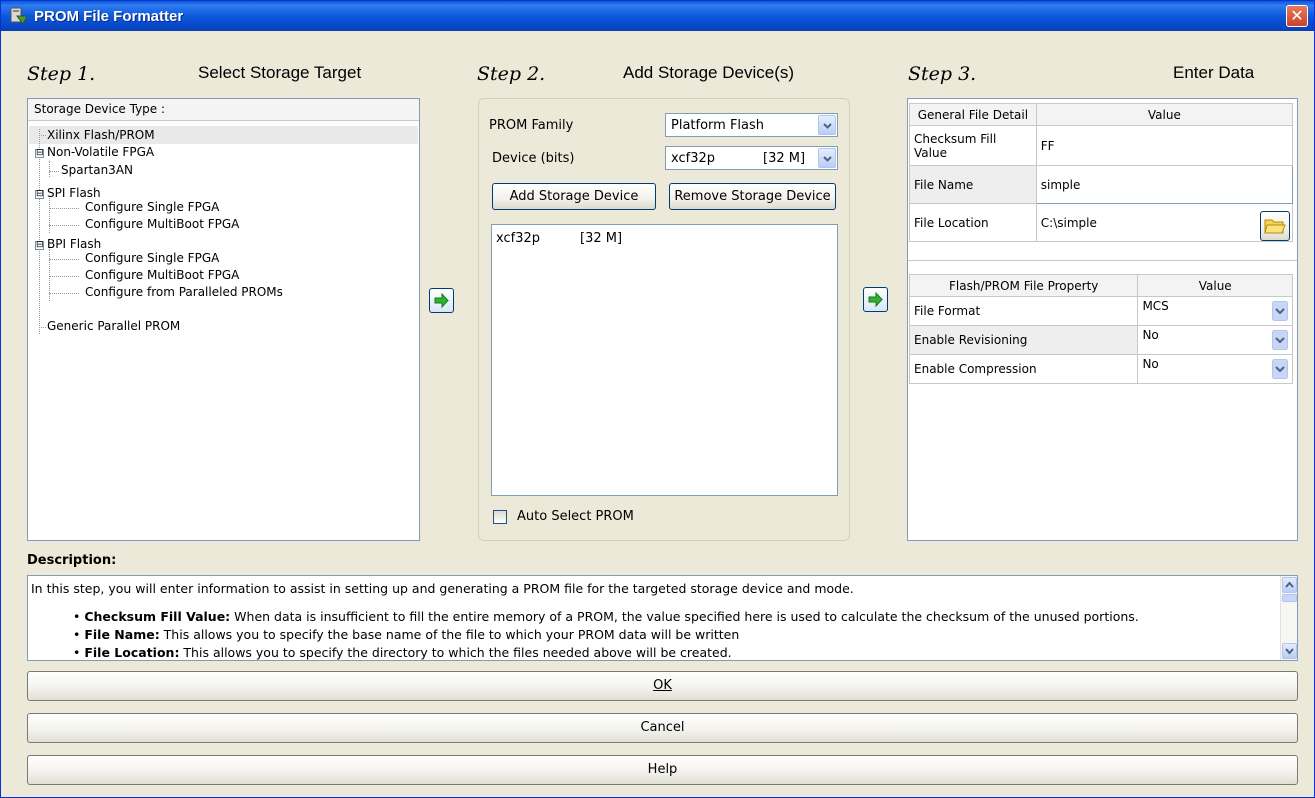 Image resolution: width=1315 pixels, height=798 pixels. What do you see at coordinates (1215, 311) in the screenshot?
I see `file-format-select: MCS` at bounding box center [1215, 311].